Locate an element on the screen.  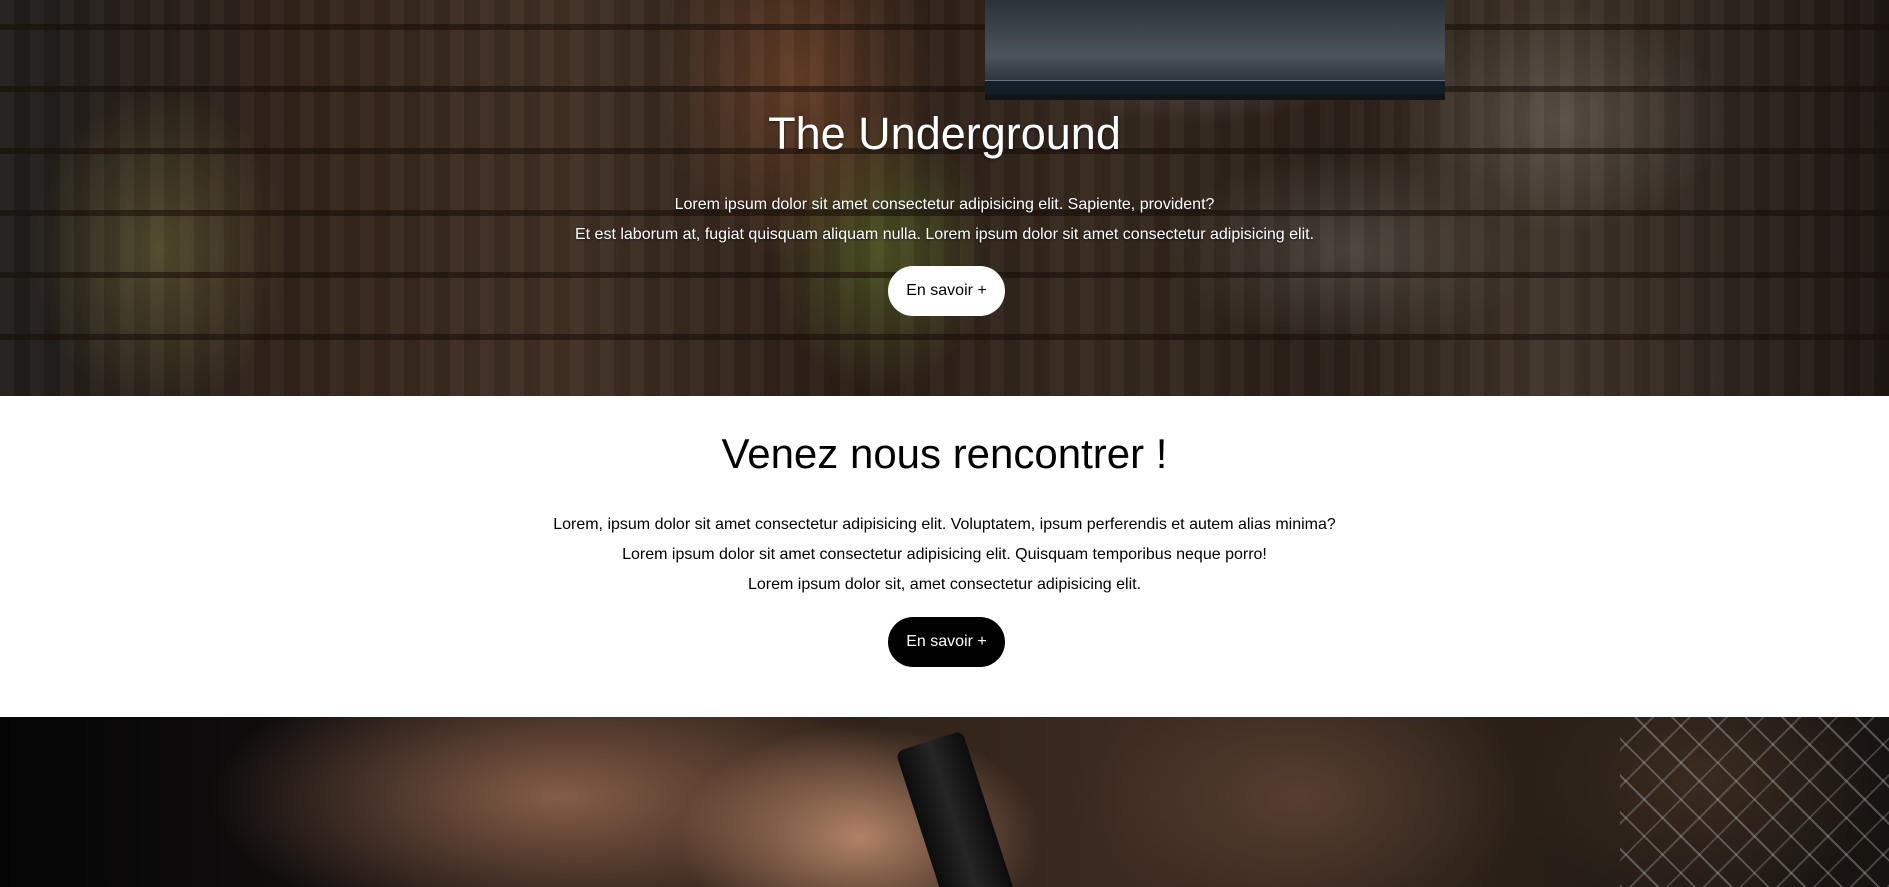
meet-learn-more-button: En savoir + is located at coordinates (946, 642).